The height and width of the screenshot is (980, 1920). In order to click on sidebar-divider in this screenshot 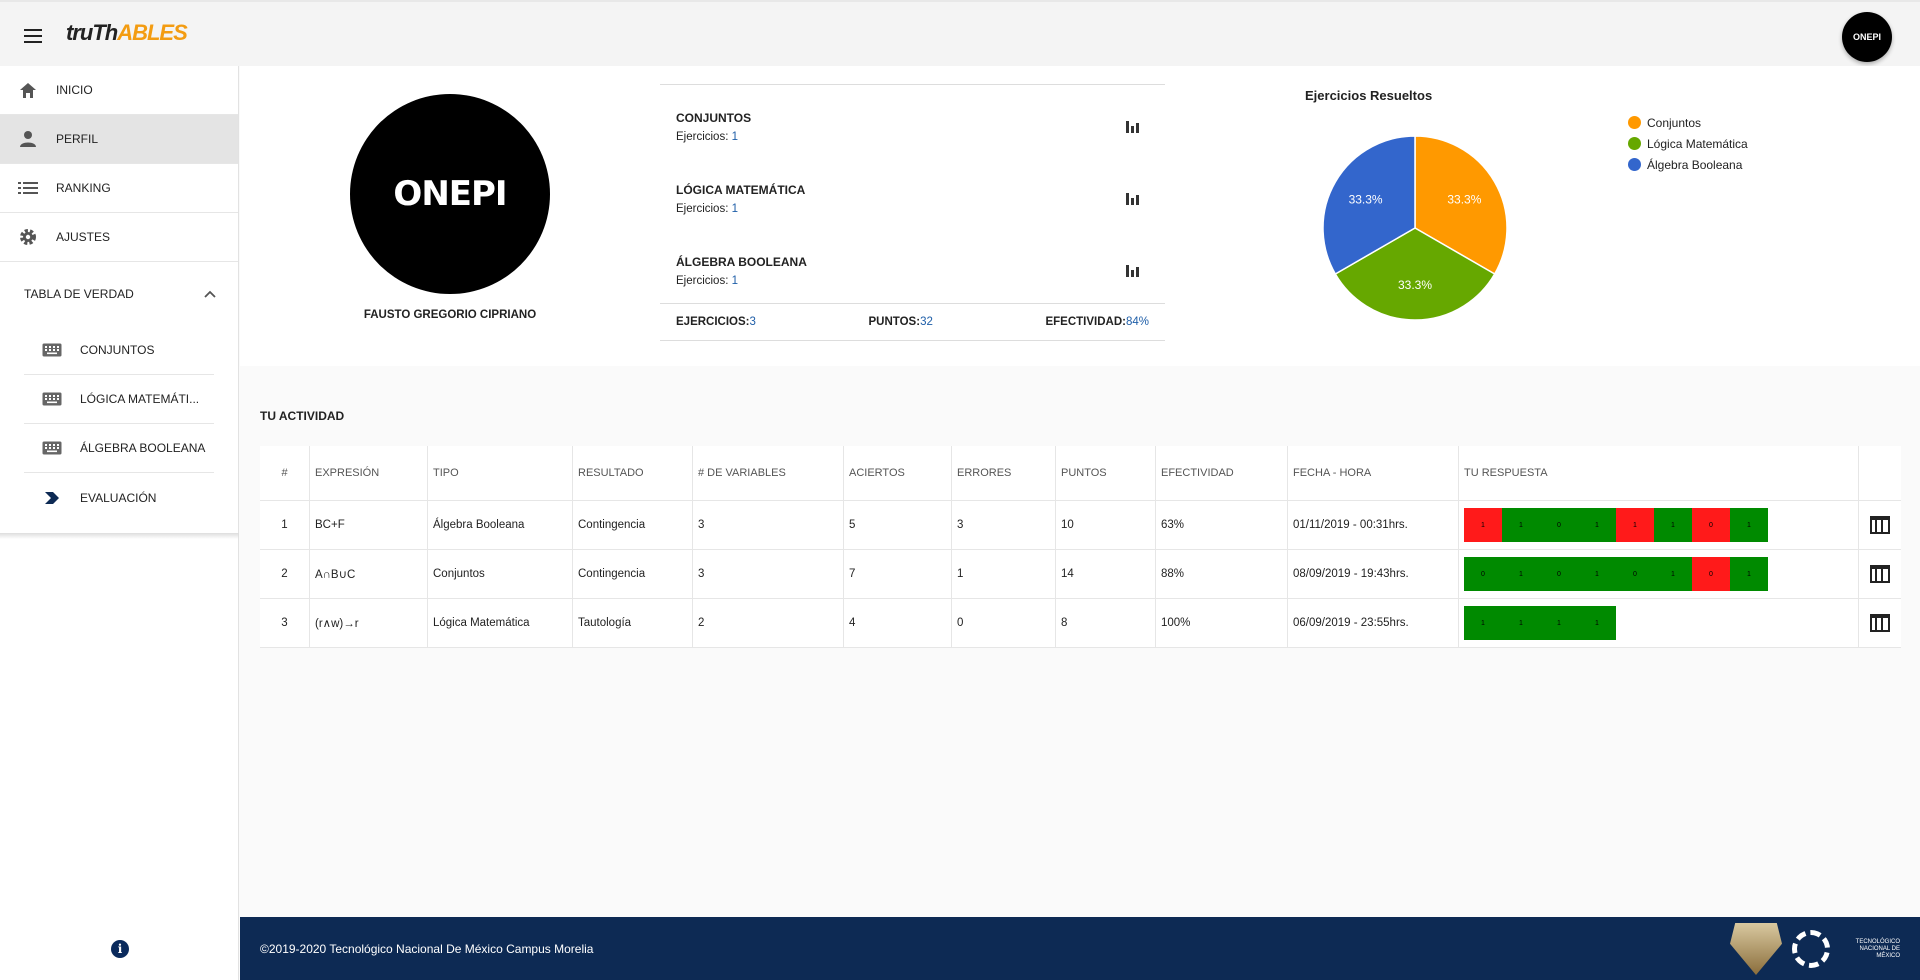, I will do `click(119, 536)`.